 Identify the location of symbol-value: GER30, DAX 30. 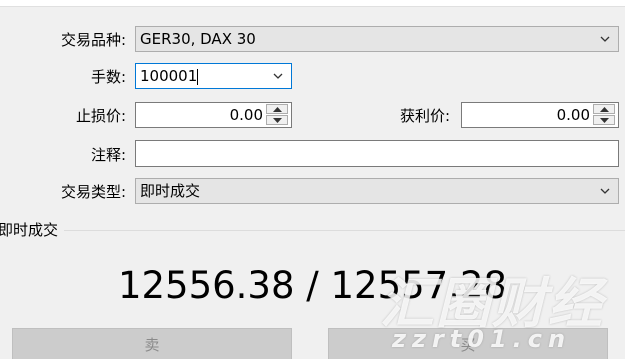
(198, 39).